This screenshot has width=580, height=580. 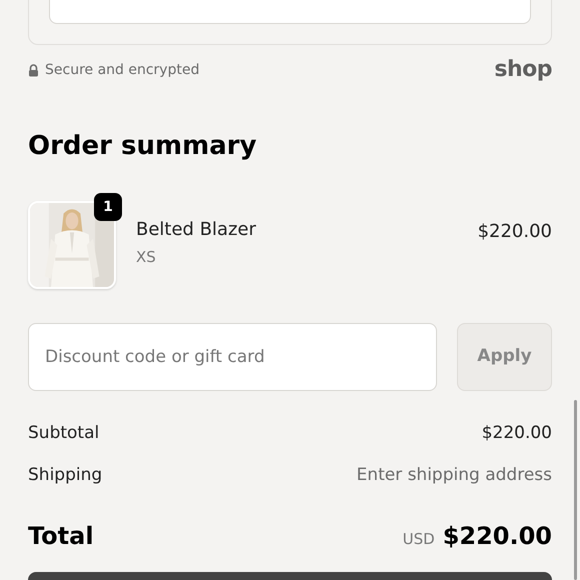 What do you see at coordinates (418, 539) in the screenshot?
I see `currency-code: USD` at bounding box center [418, 539].